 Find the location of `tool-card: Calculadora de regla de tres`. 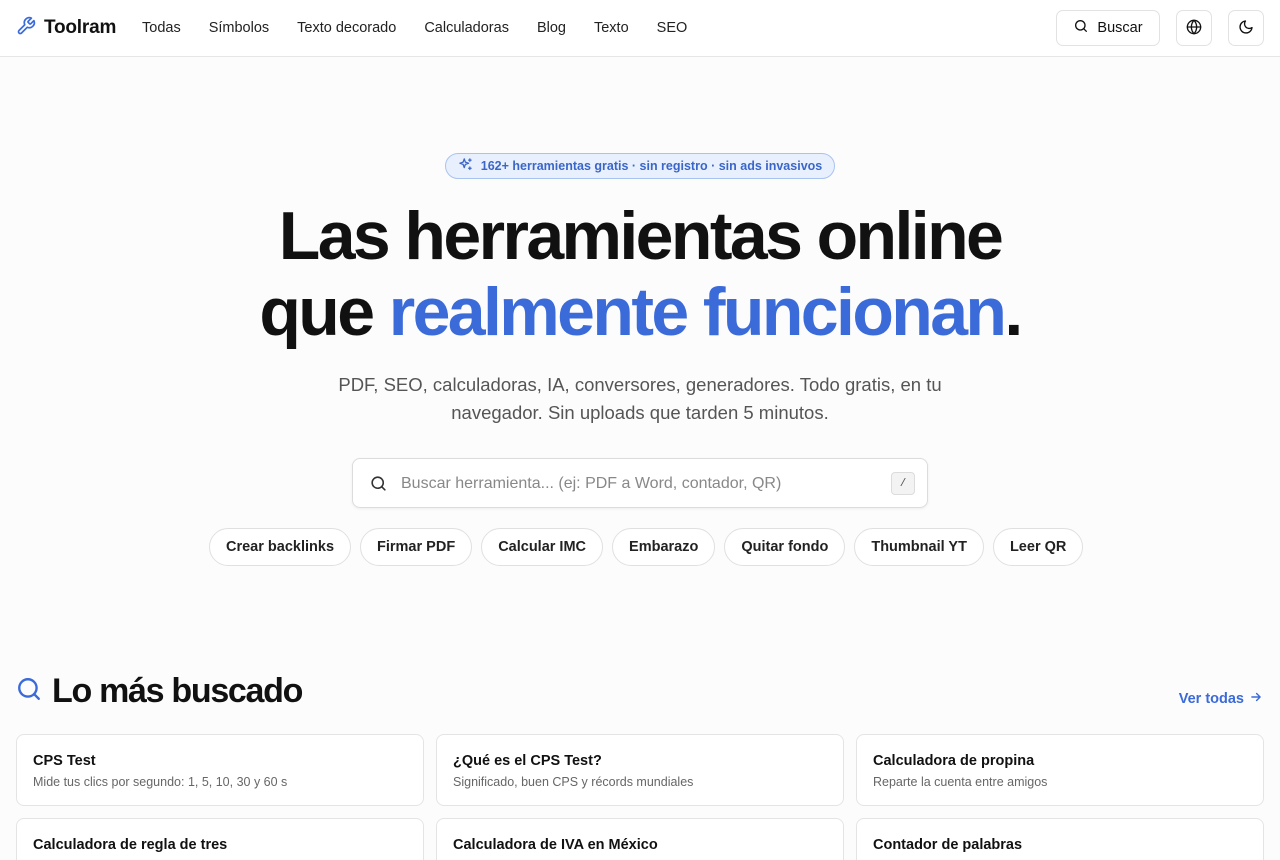

tool-card: Calculadora de regla de tres is located at coordinates (220, 839).